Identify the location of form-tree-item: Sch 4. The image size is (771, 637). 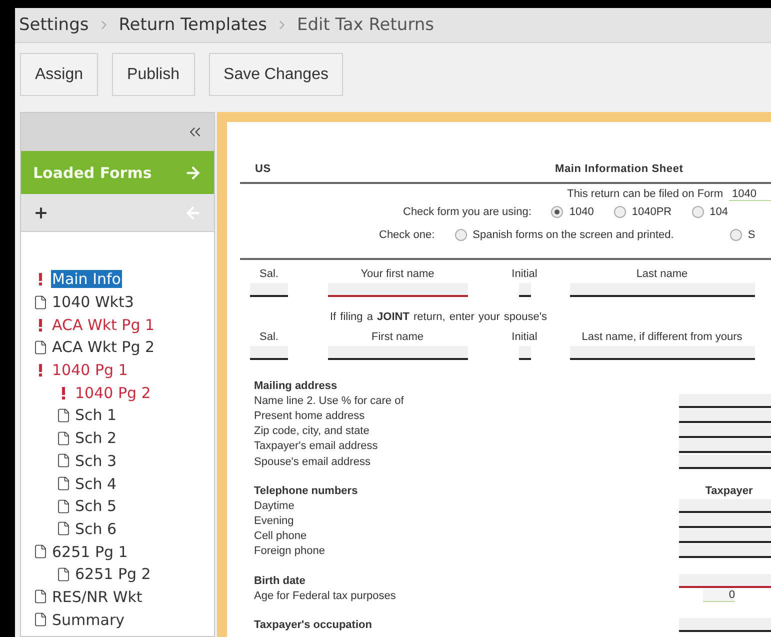
(96, 483).